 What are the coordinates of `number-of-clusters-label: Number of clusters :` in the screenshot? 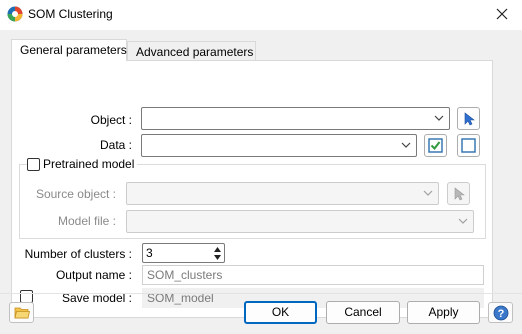 It's located at (78, 254).